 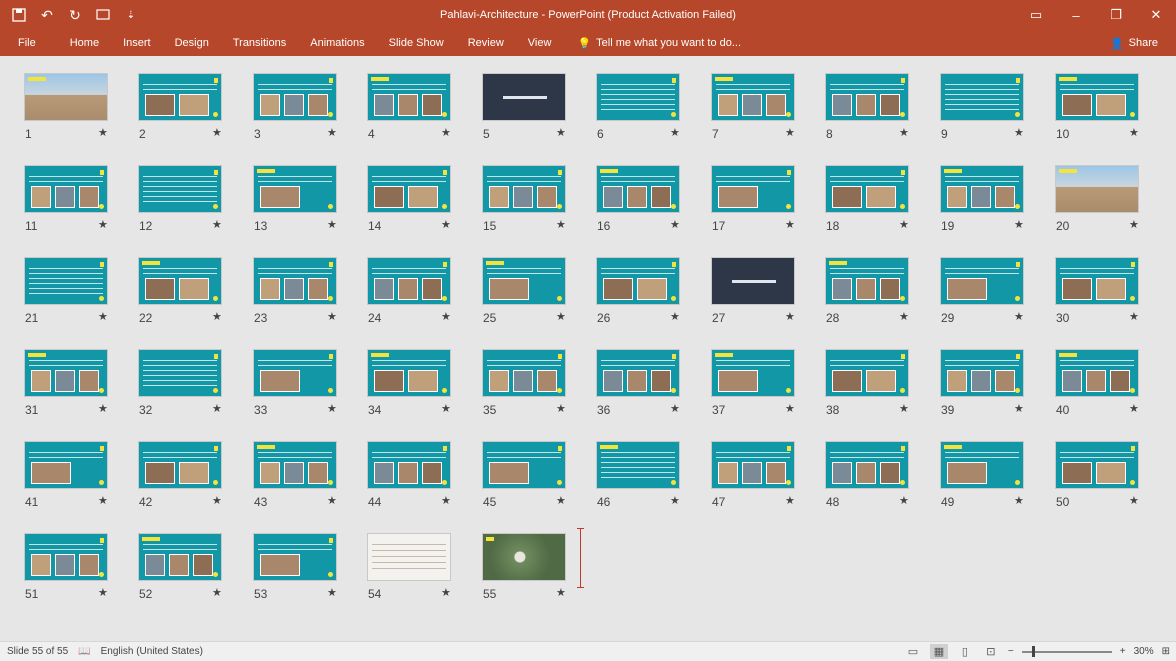 What do you see at coordinates (152, 651) in the screenshot?
I see `language: English (United States)` at bounding box center [152, 651].